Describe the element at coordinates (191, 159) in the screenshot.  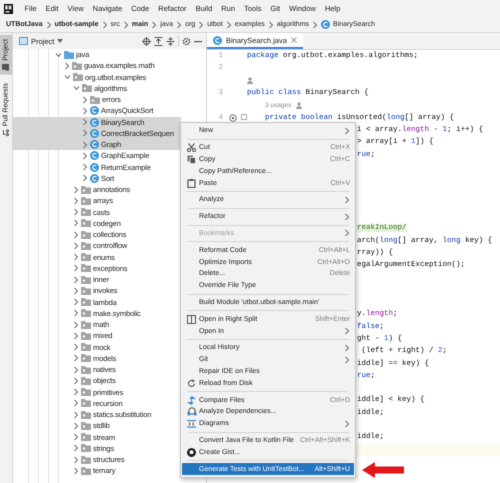
I see `copy-icon` at that location.